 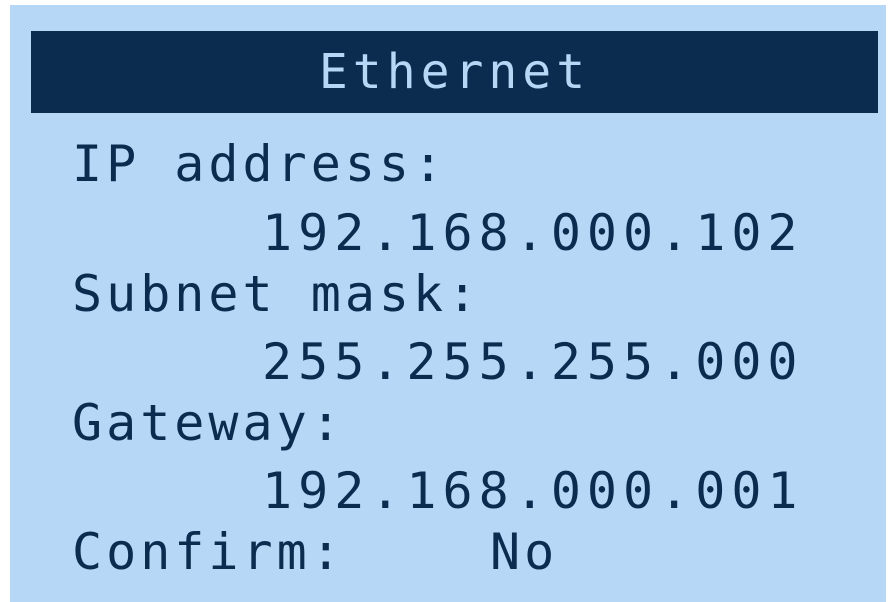 I want to click on subnet-mask-value: 255.255.255.000, so click(x=533, y=362).